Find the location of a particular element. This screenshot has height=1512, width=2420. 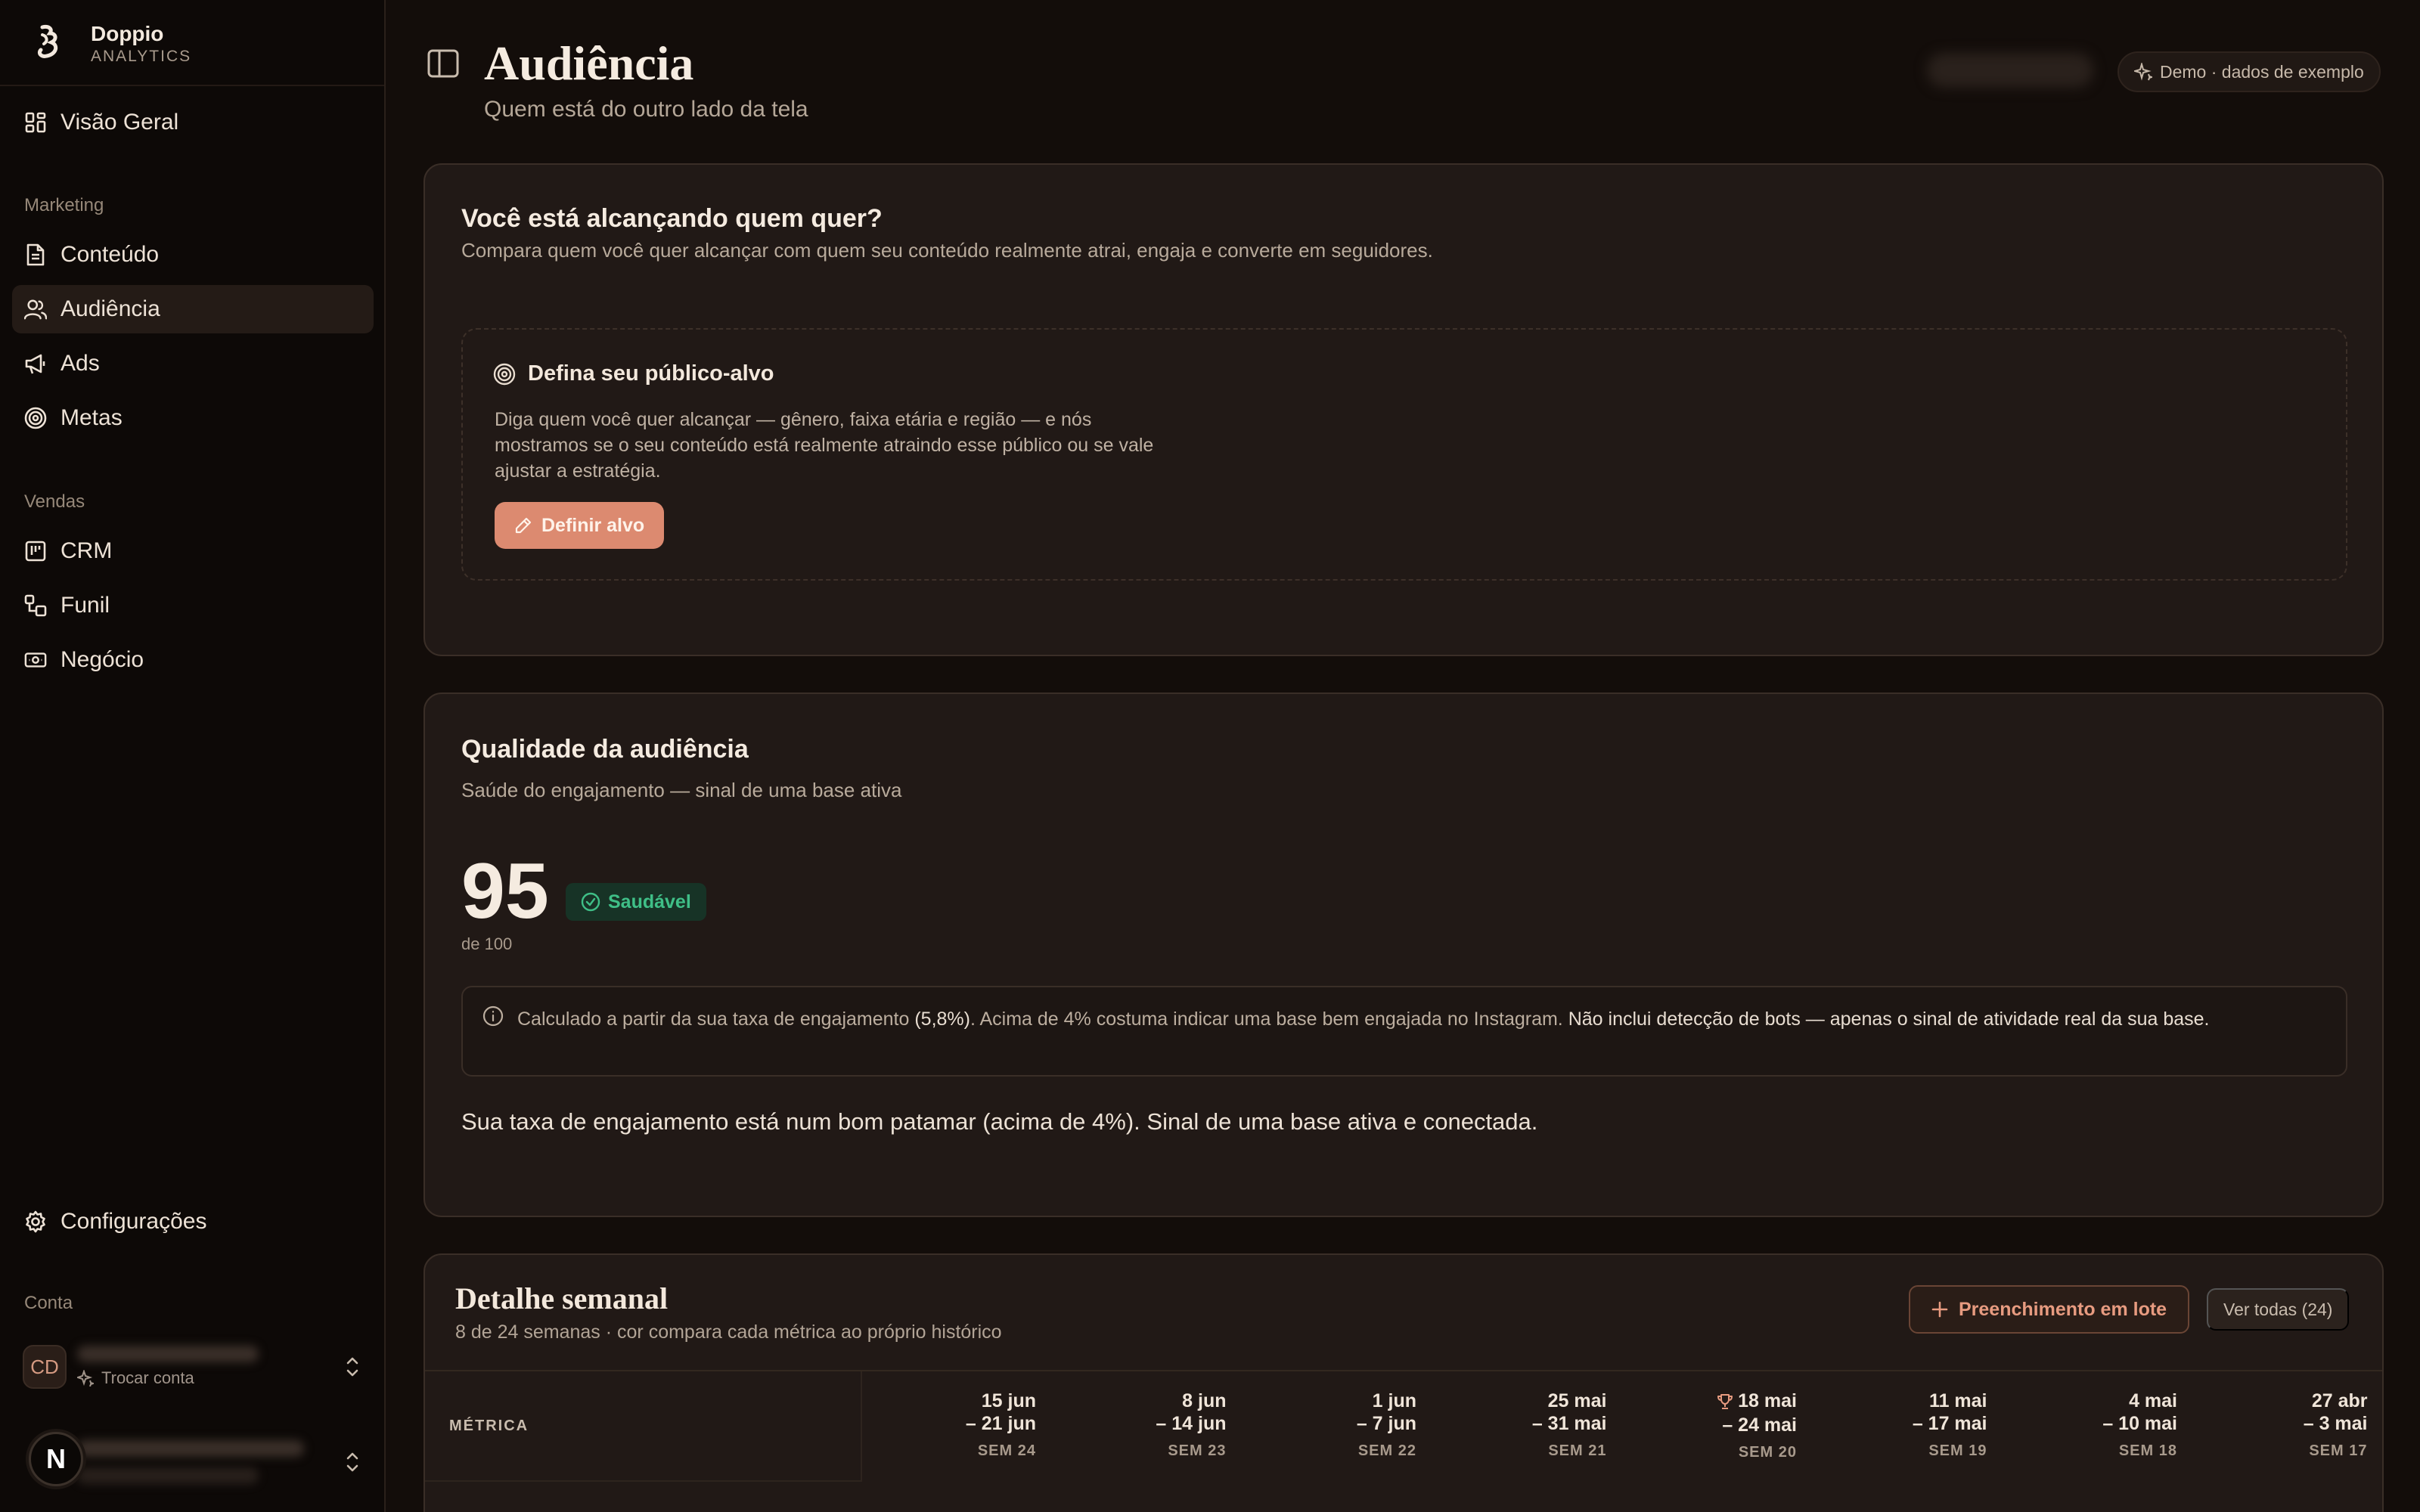

check-circle-icon is located at coordinates (590, 902).